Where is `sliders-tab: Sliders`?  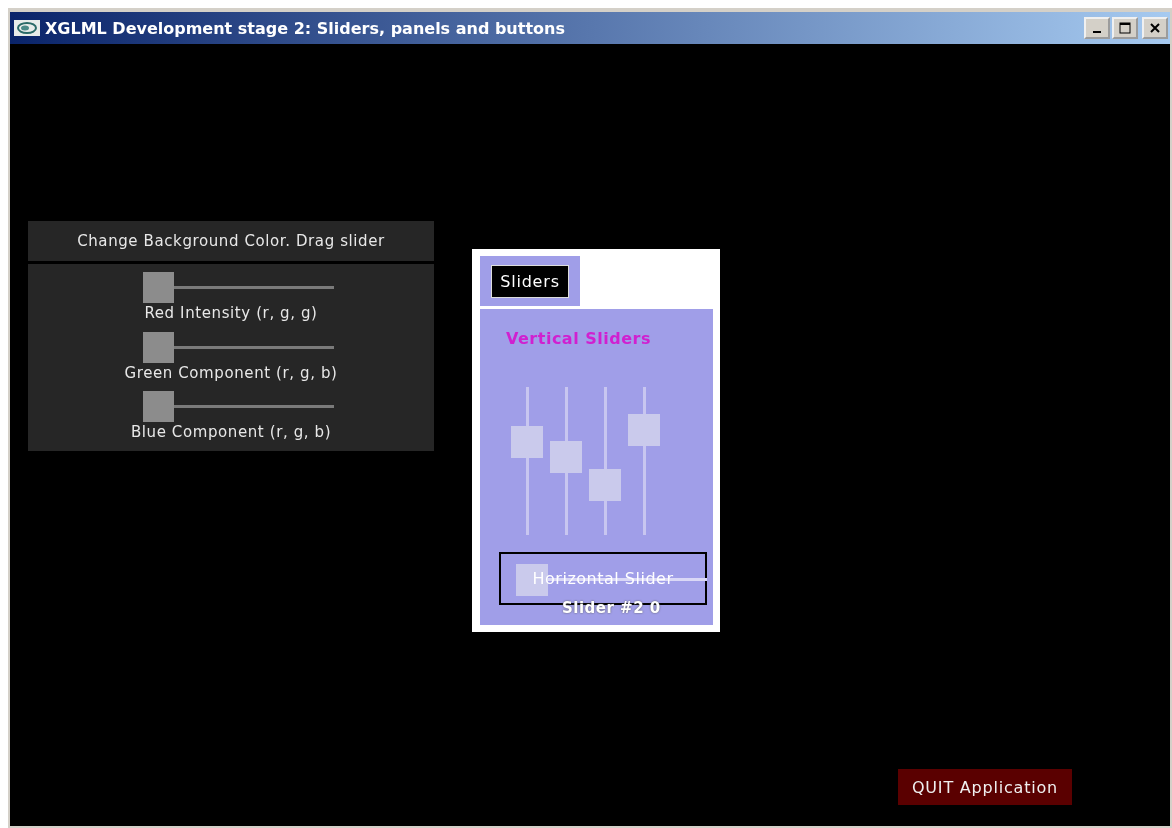 sliders-tab: Sliders is located at coordinates (530, 281).